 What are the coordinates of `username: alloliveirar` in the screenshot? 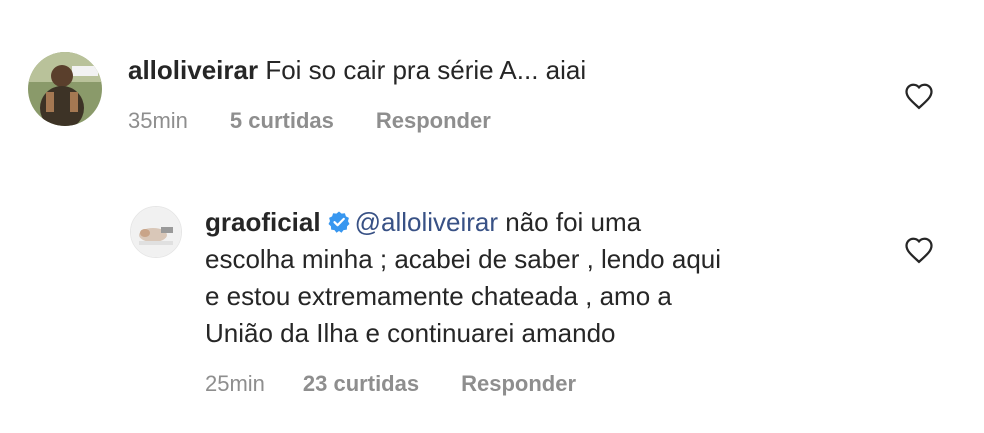 It's located at (193, 70).